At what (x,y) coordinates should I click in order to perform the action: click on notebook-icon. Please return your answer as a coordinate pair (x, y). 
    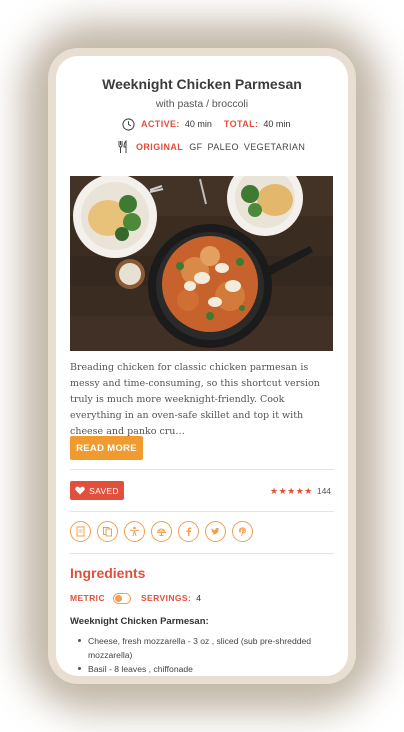
    Looking at the image, I should click on (80, 531).